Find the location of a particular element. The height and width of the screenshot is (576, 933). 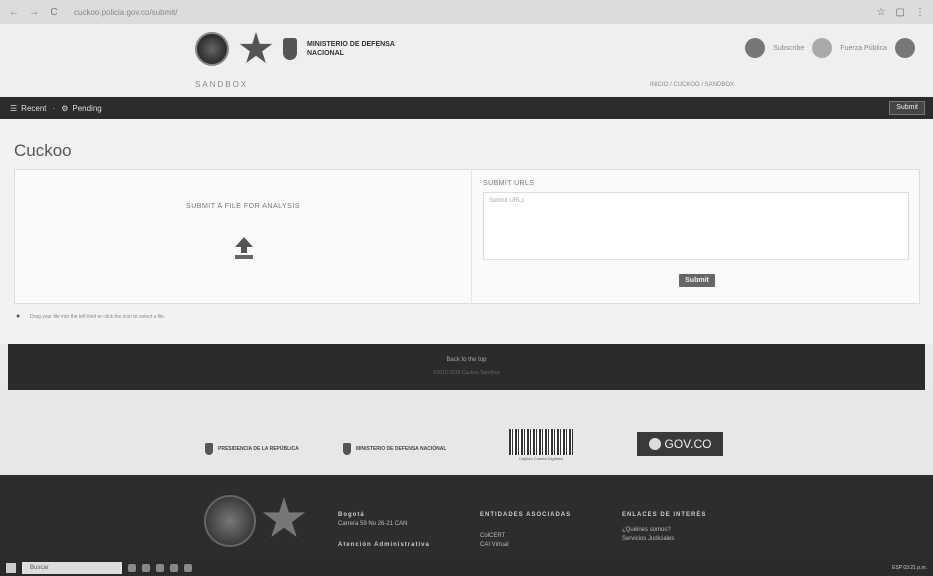

entity-link-1: ColCERT is located at coordinates (525, 536).